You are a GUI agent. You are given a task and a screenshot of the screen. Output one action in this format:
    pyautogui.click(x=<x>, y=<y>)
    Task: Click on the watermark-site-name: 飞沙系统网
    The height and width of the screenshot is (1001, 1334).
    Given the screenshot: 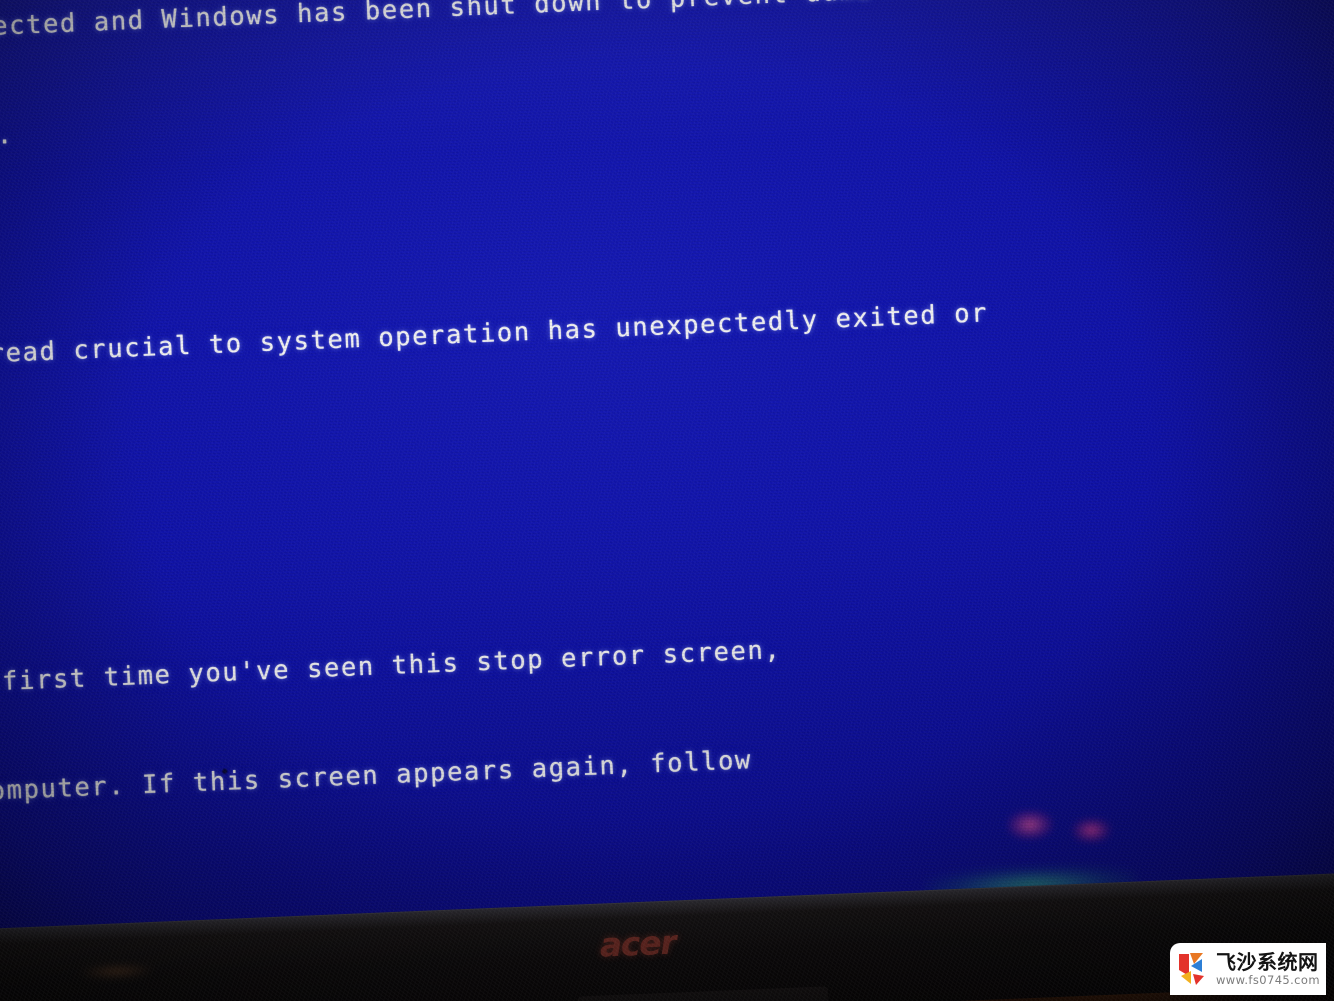 What is the action you would take?
    pyautogui.click(x=1267, y=962)
    